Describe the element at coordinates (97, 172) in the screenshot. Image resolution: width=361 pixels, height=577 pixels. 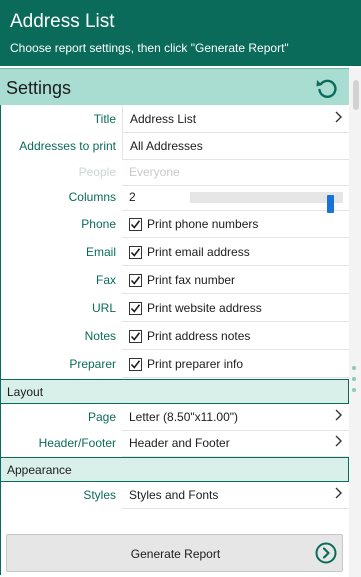
I see `people-label: People` at that location.